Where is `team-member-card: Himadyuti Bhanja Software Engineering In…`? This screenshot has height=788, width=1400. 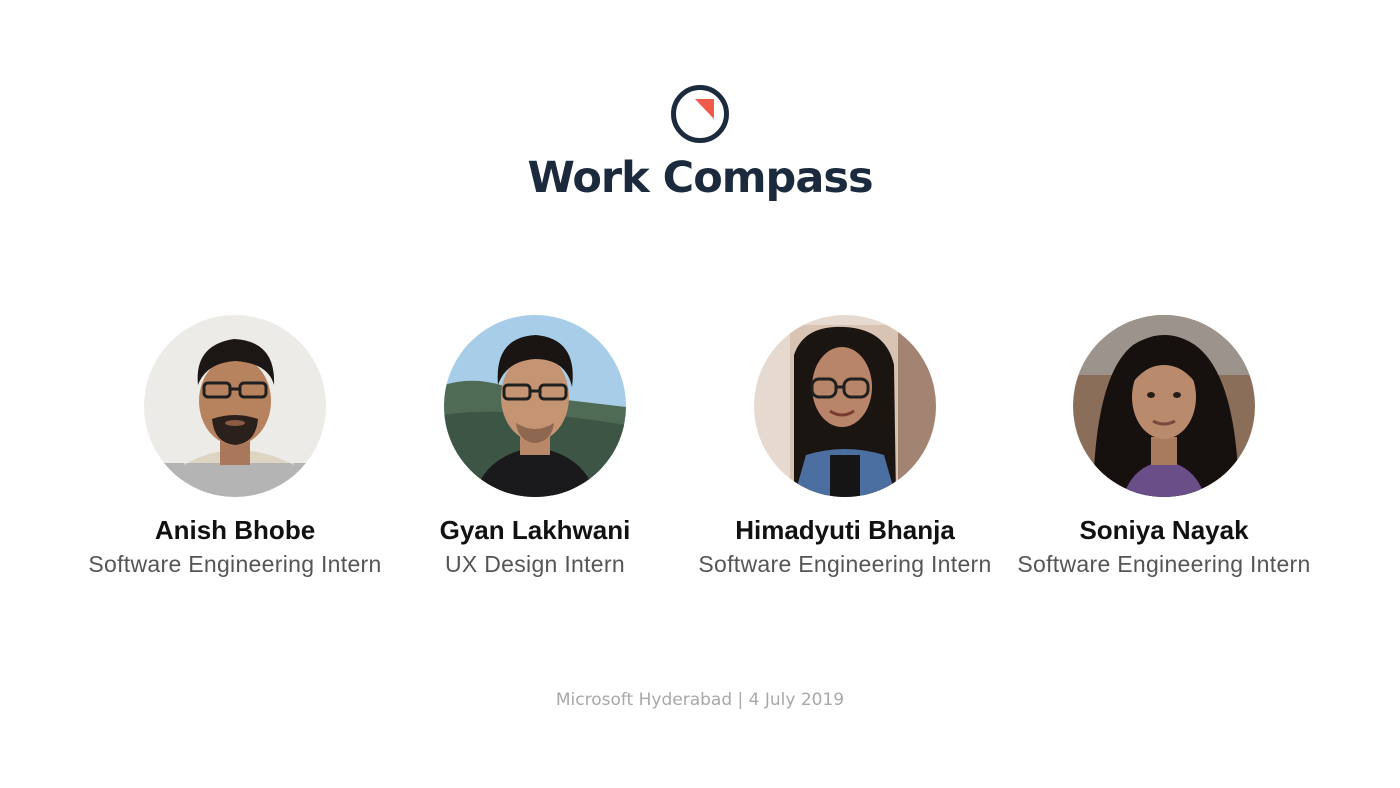 team-member-card: Himadyuti Bhanja Software Engineering In… is located at coordinates (845, 447).